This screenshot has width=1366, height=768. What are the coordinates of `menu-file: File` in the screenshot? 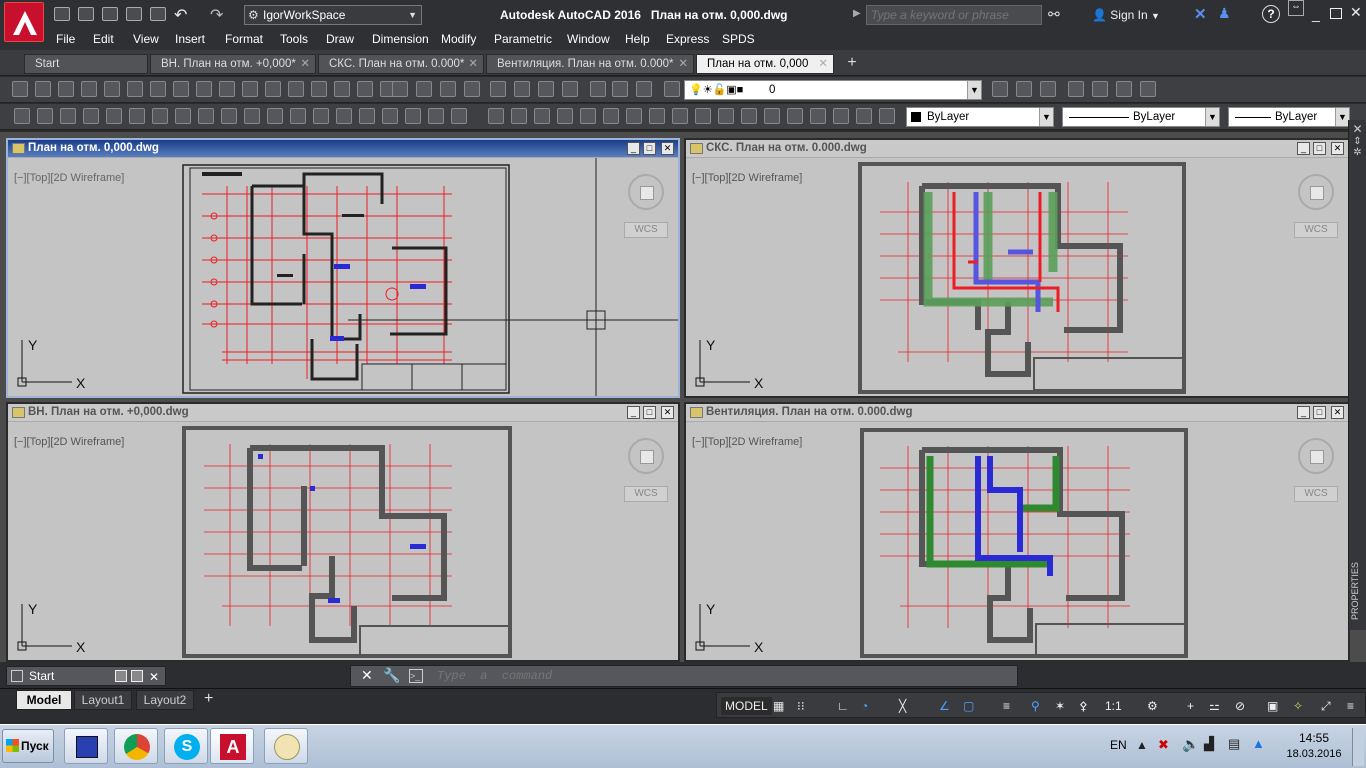 It's located at (65, 39).